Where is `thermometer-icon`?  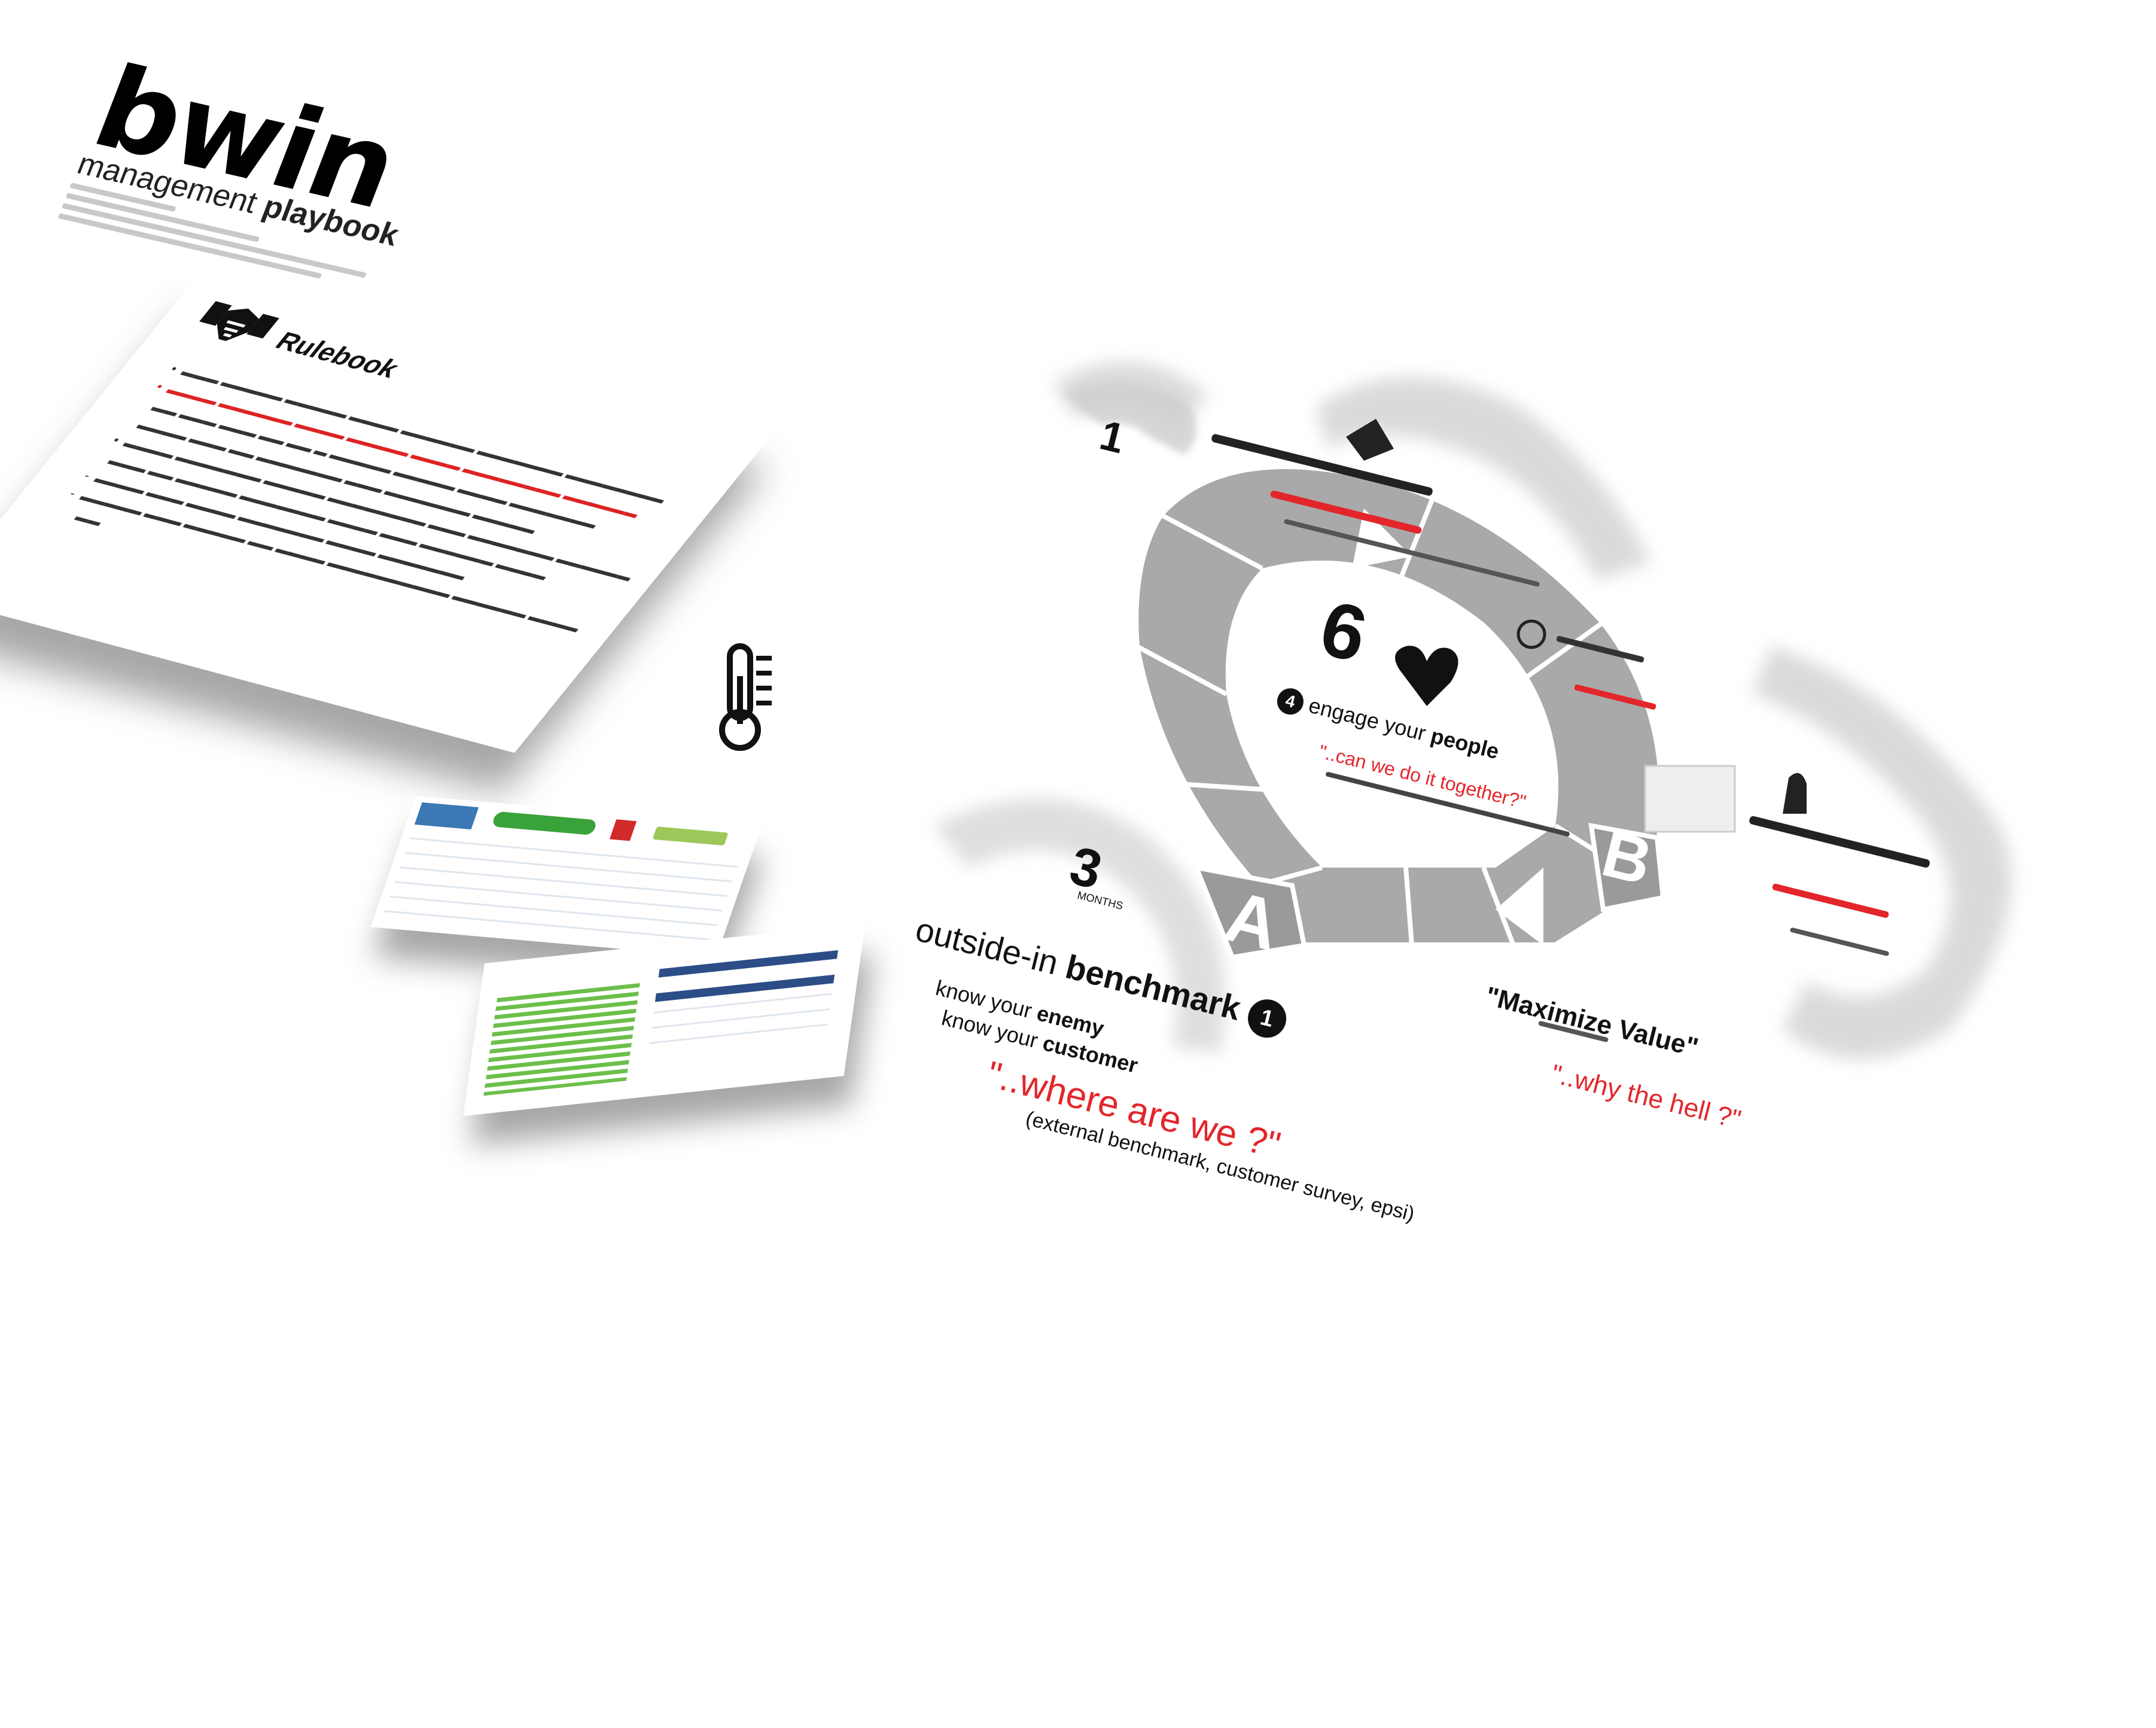
thermometer-icon is located at coordinates (745, 697).